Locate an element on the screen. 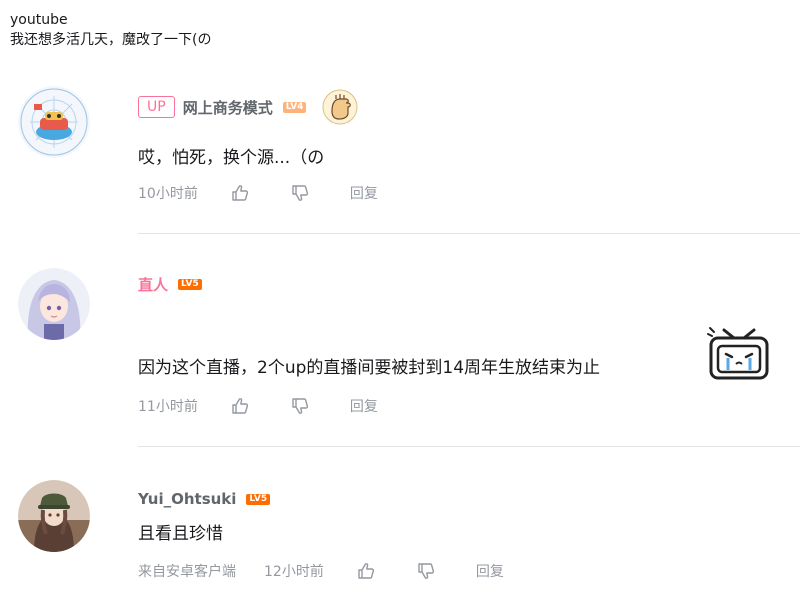  username: Yui_Ohtsuki is located at coordinates (187, 499).